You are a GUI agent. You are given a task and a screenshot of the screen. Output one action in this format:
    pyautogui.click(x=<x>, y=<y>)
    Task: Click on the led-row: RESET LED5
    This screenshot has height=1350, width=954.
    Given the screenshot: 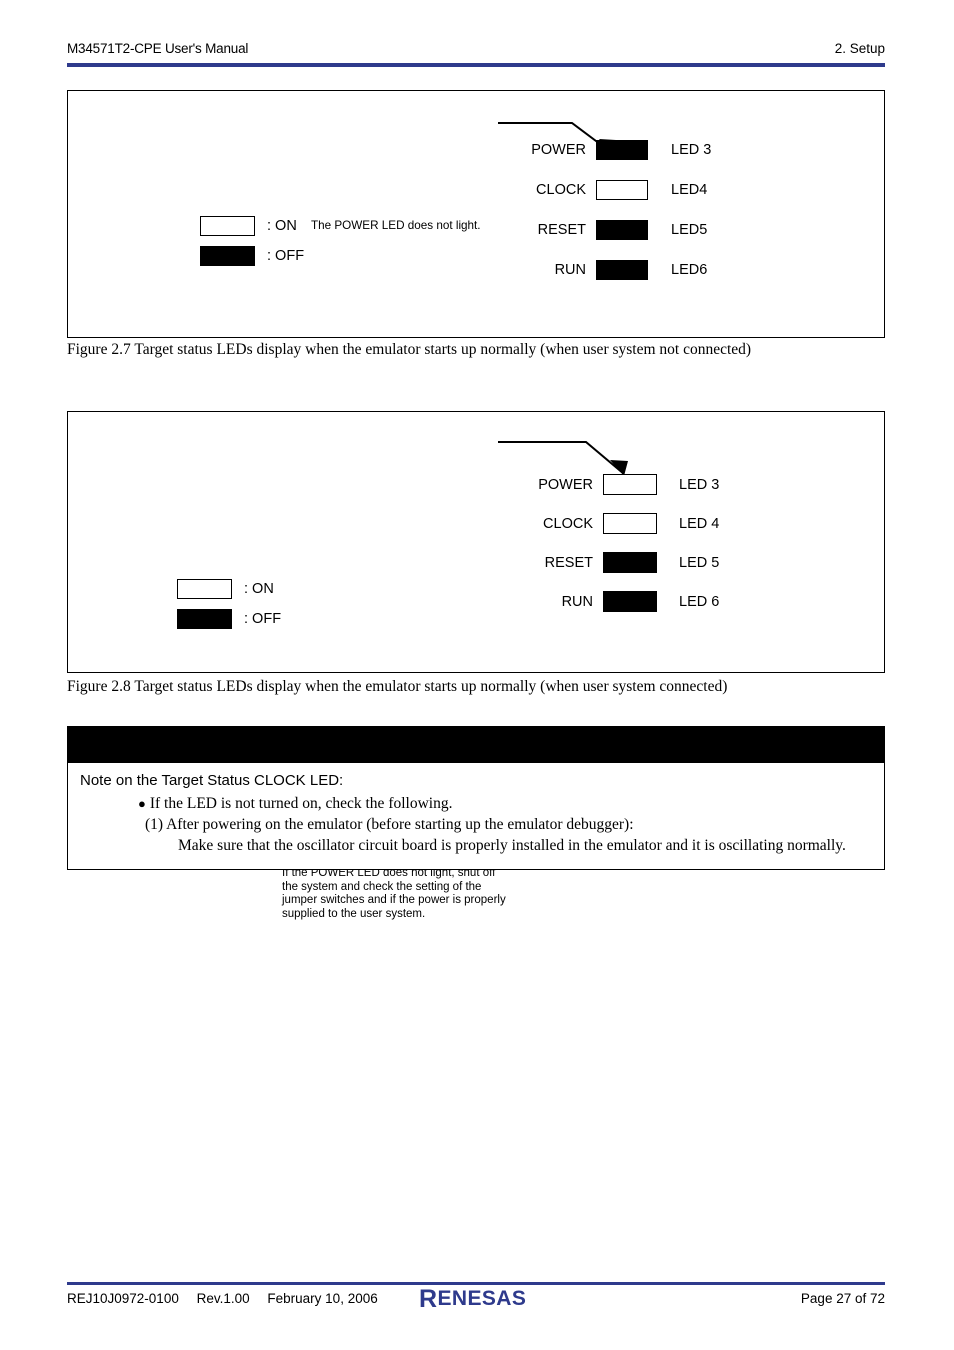 What is the action you would take?
    pyautogui.click(x=606, y=229)
    